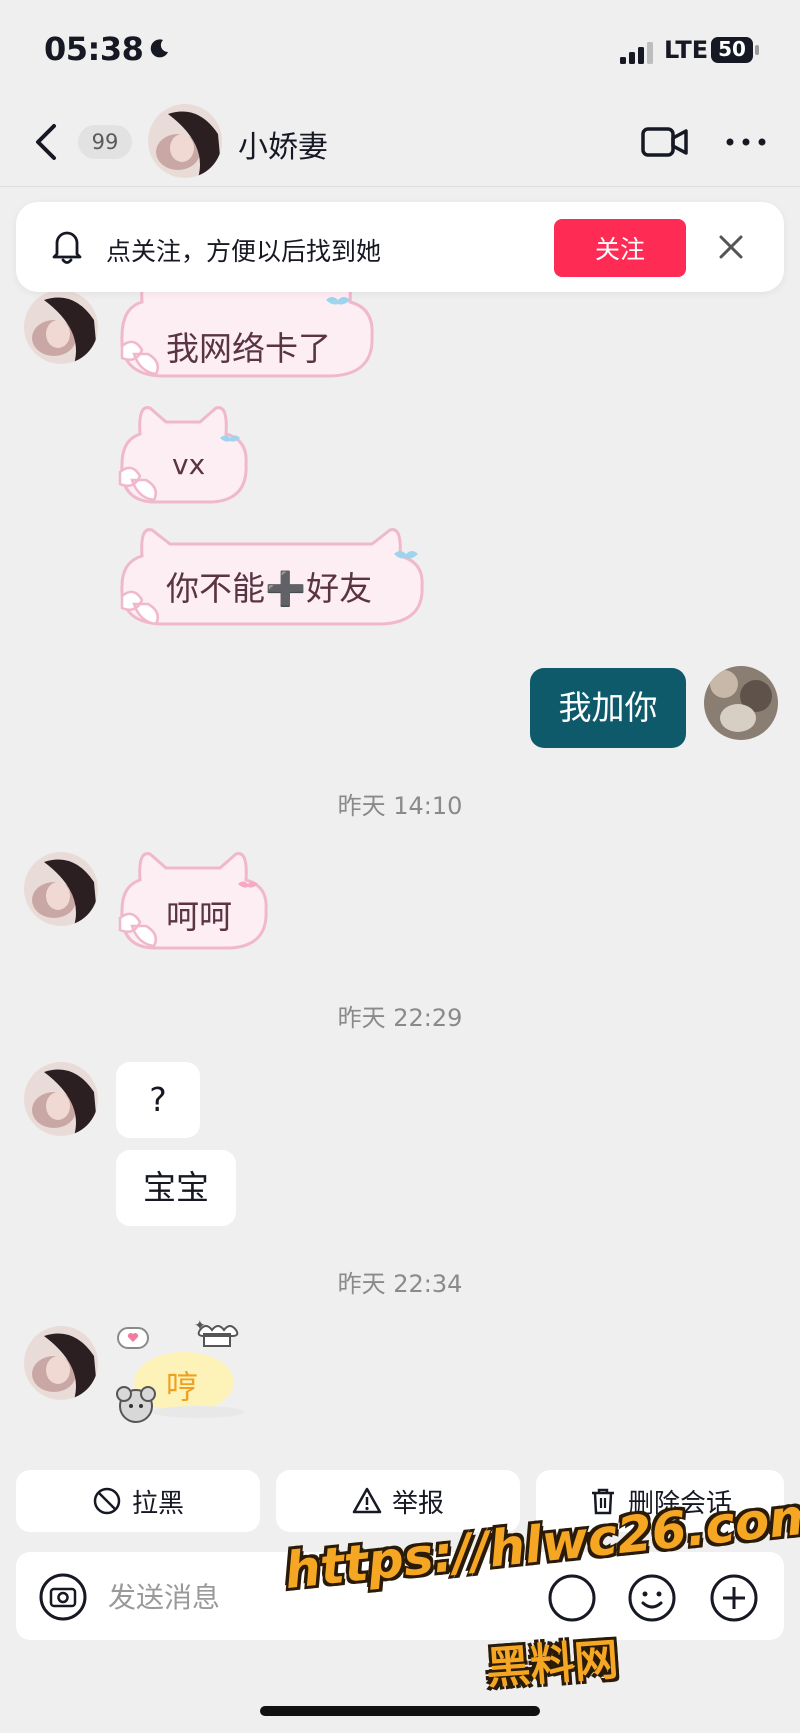 The width and height of the screenshot is (800, 1733). I want to click on message-text: 我网络卡了, so click(248, 348).